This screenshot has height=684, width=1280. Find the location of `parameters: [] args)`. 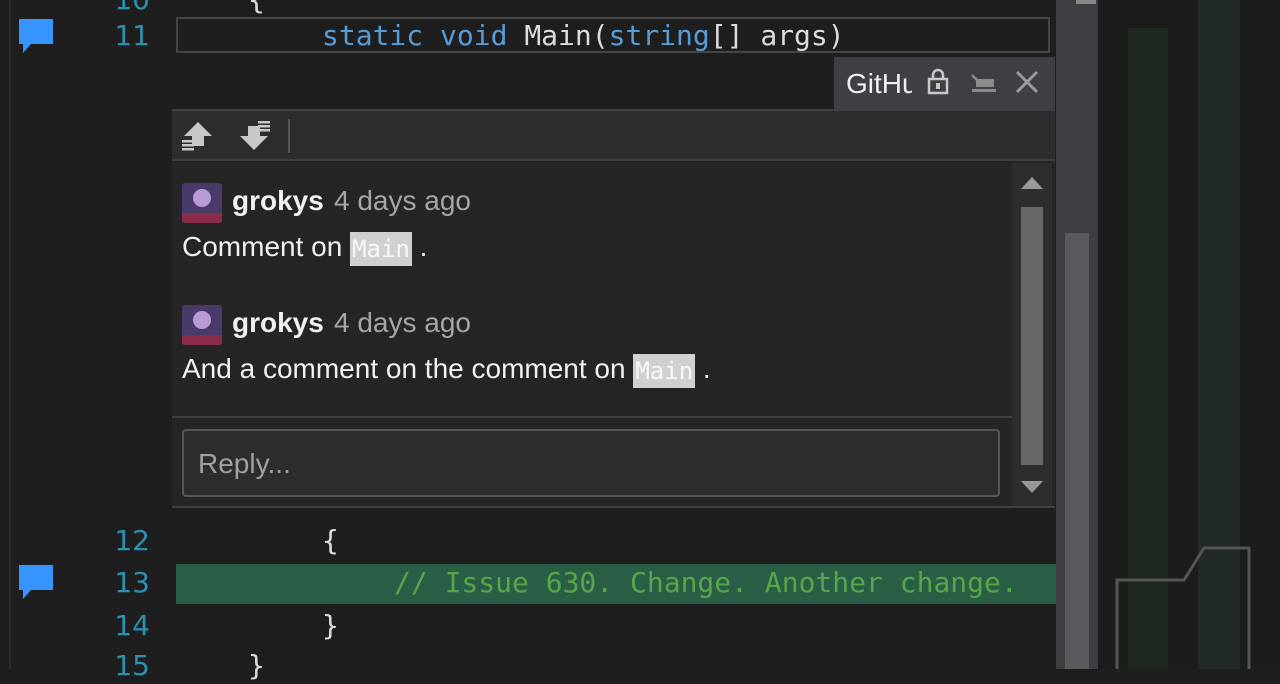

parameters: [] args) is located at coordinates (777, 35).